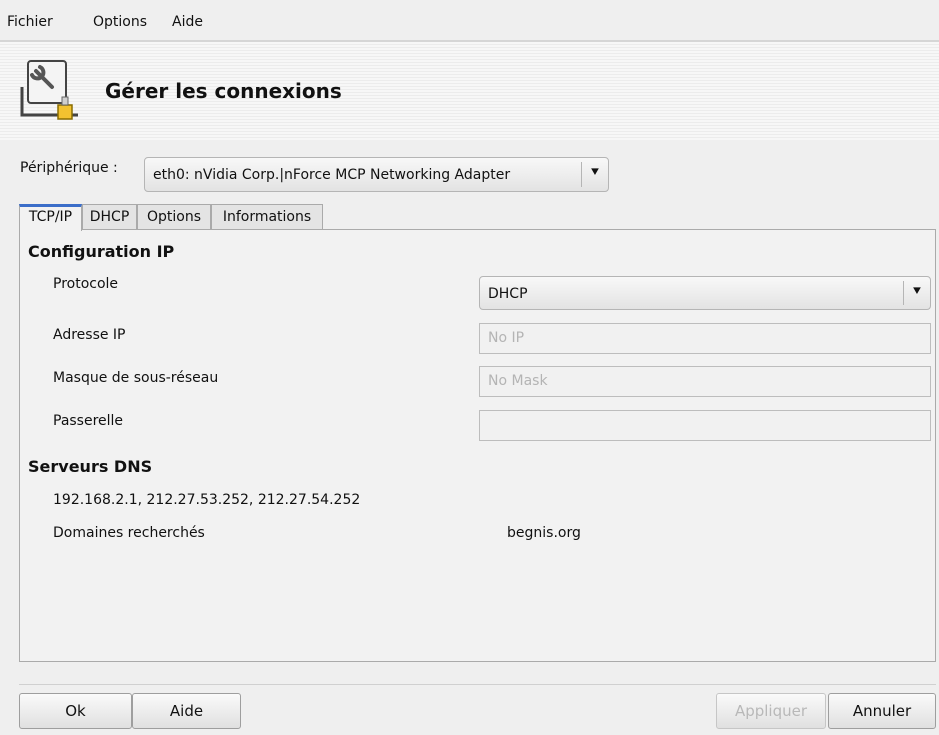 The image size is (939, 735). I want to click on menu-fichier: Fichier, so click(30, 22).